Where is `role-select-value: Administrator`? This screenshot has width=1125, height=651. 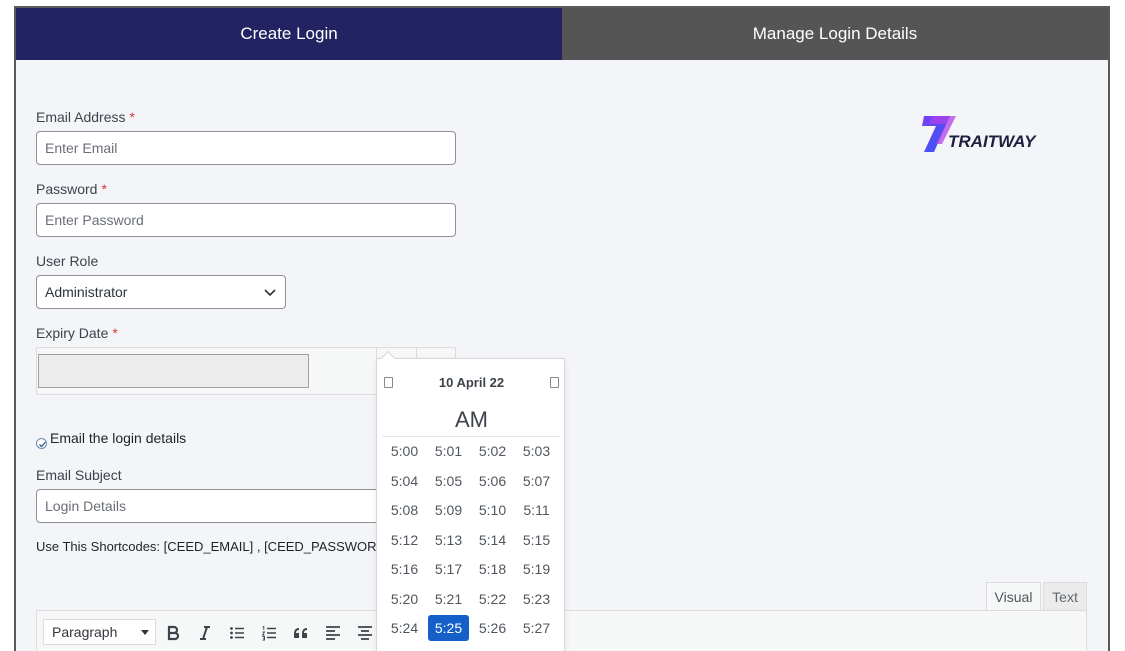 role-select-value: Administrator is located at coordinates (86, 292).